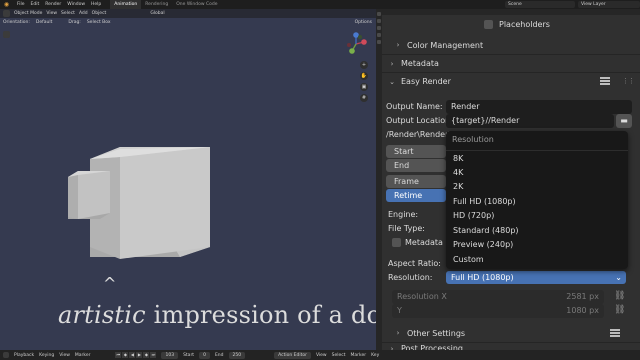 This screenshot has width=640, height=360. What do you see at coordinates (363, 22) in the screenshot?
I see `options-dropdown: Options` at bounding box center [363, 22].